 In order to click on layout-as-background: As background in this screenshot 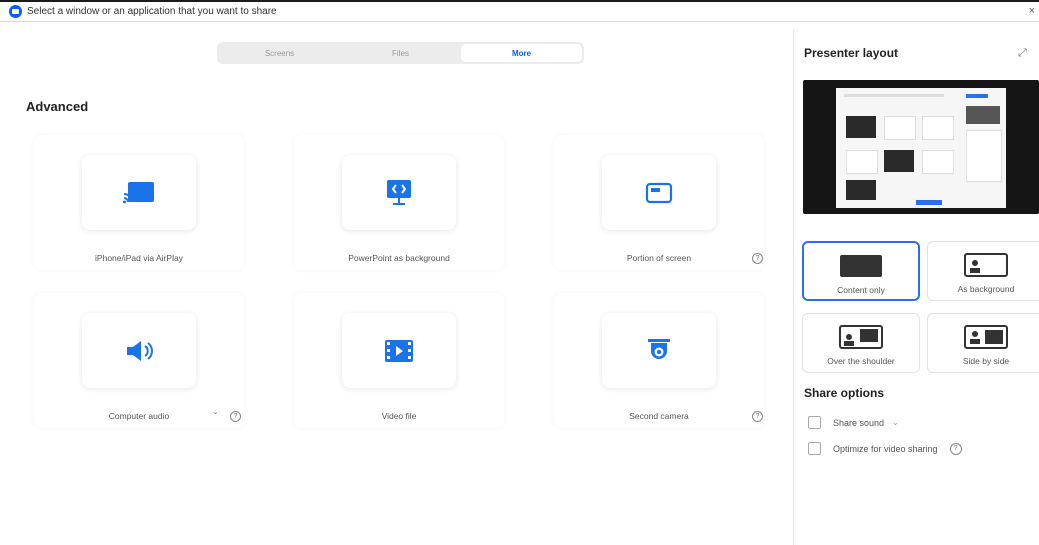, I will do `click(983, 271)`.